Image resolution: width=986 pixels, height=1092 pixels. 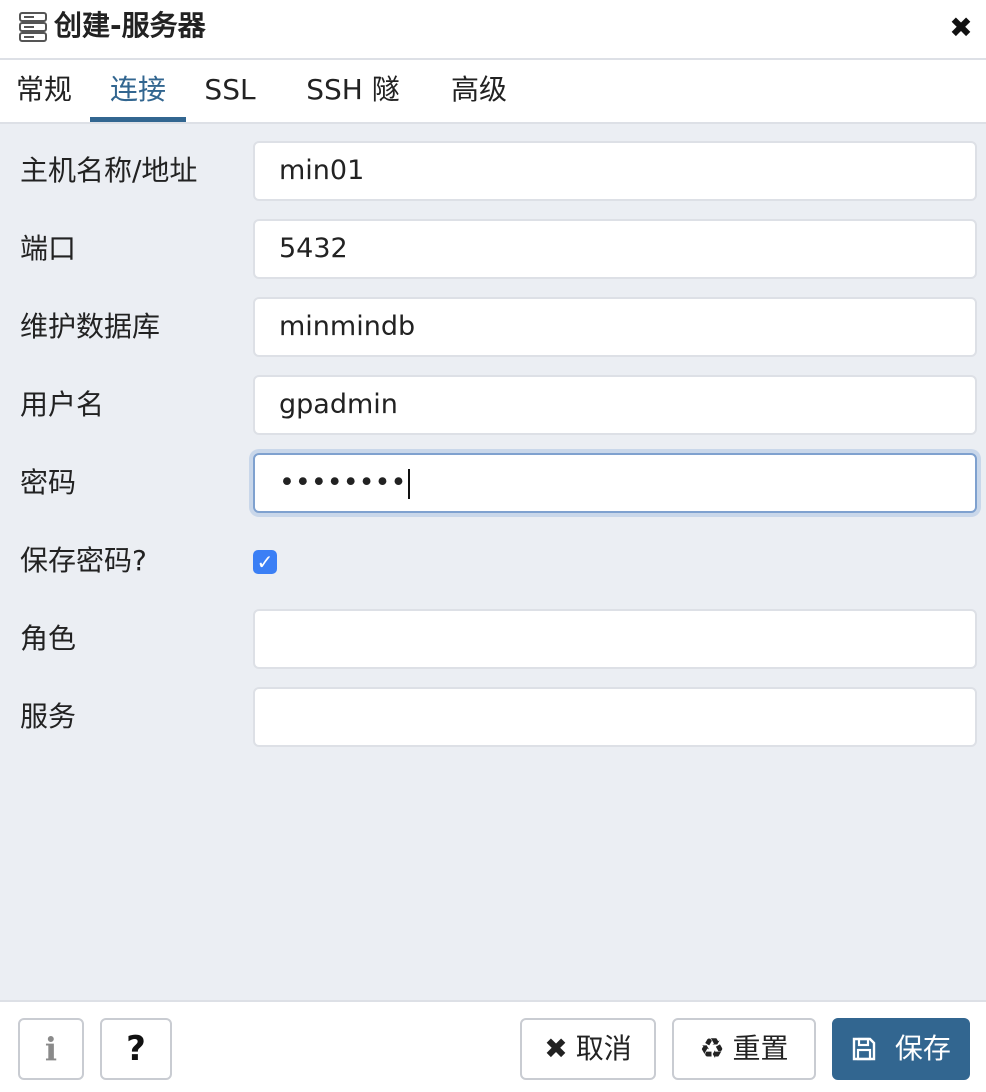 I want to click on role-input, so click(x=615, y=639).